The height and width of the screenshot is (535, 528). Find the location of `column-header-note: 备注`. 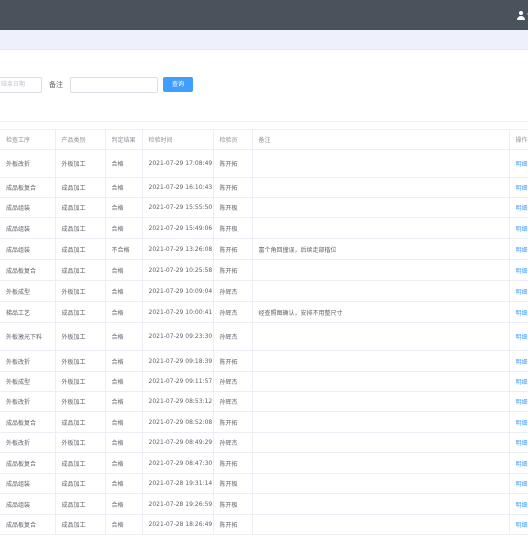

column-header-note: 备注 is located at coordinates (381, 139).